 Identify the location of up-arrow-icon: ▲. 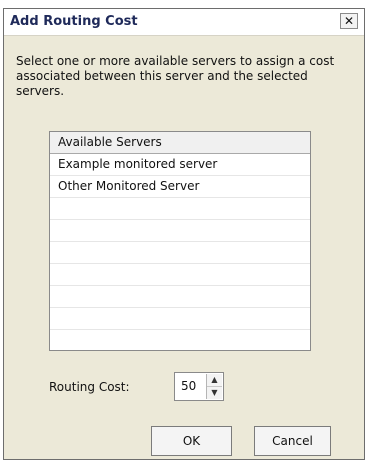
(214, 379).